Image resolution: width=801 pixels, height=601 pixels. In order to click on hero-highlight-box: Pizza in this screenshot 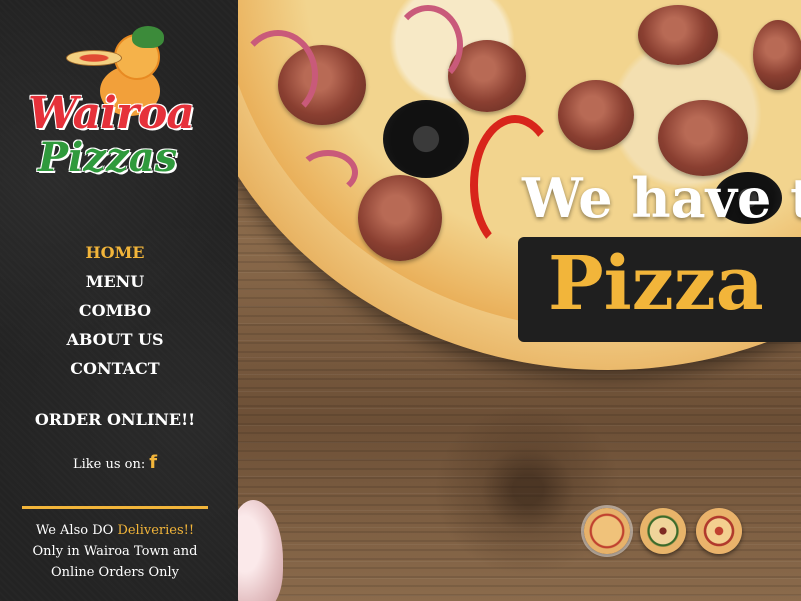, I will do `click(659, 289)`.